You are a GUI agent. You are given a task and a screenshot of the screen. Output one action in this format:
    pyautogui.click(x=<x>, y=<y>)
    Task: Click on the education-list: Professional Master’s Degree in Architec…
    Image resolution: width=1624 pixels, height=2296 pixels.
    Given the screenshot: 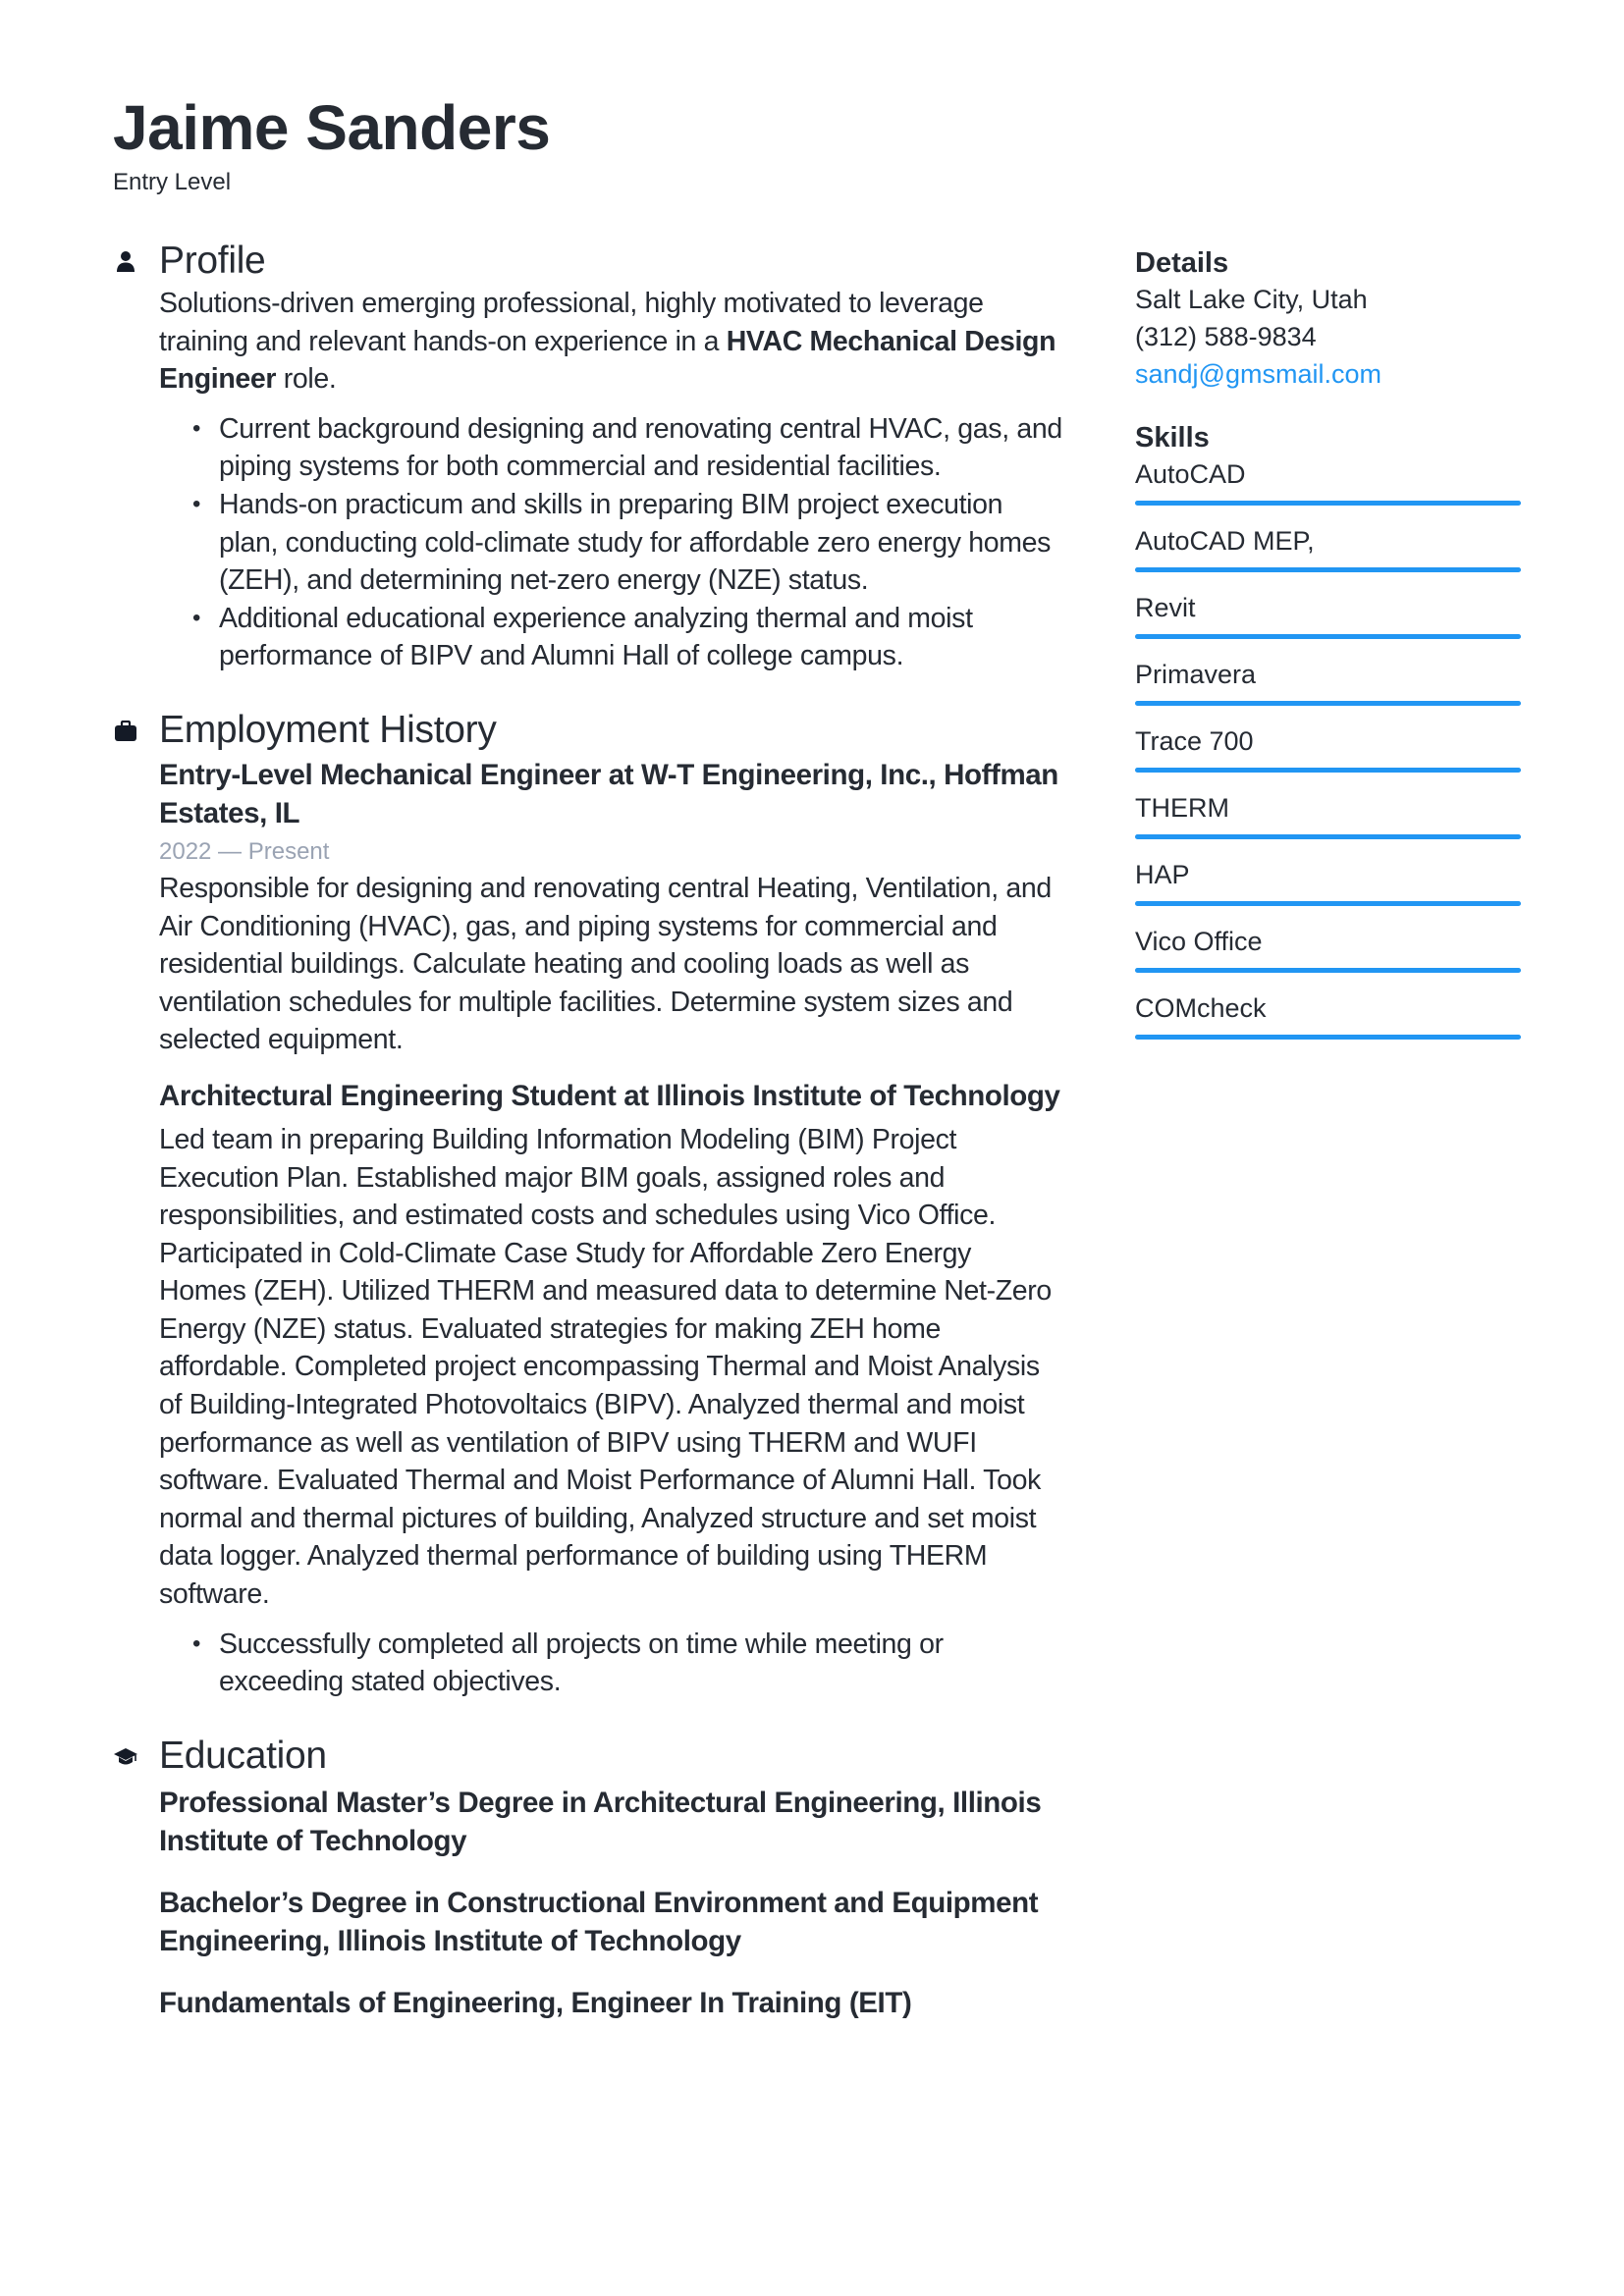 What is the action you would take?
    pyautogui.click(x=612, y=1903)
    